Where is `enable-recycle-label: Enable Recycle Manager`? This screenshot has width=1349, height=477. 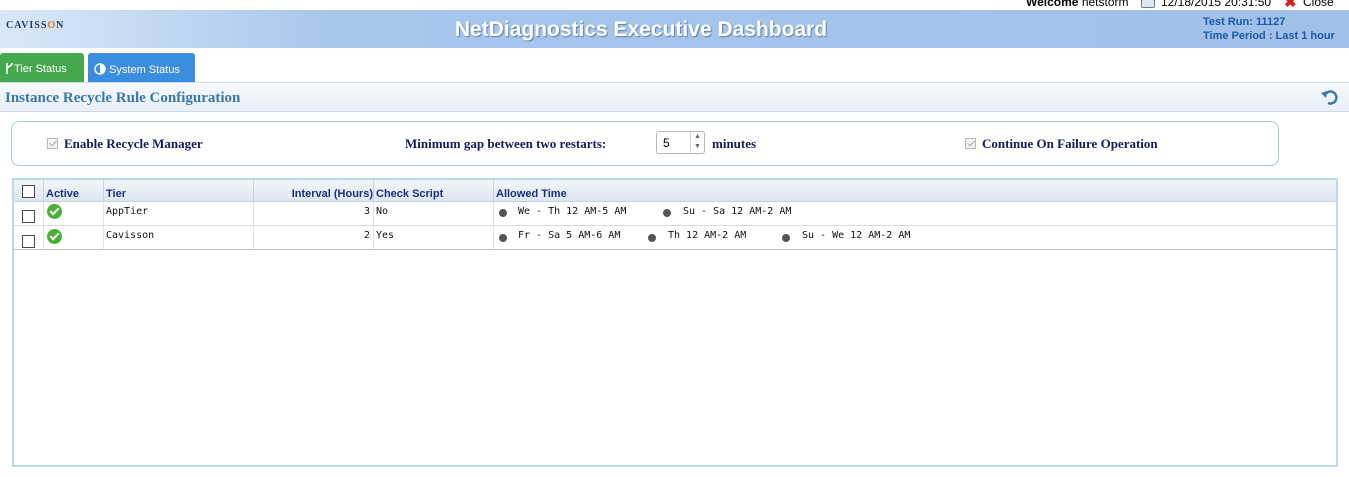
enable-recycle-label: Enable Recycle Manager is located at coordinates (133, 143).